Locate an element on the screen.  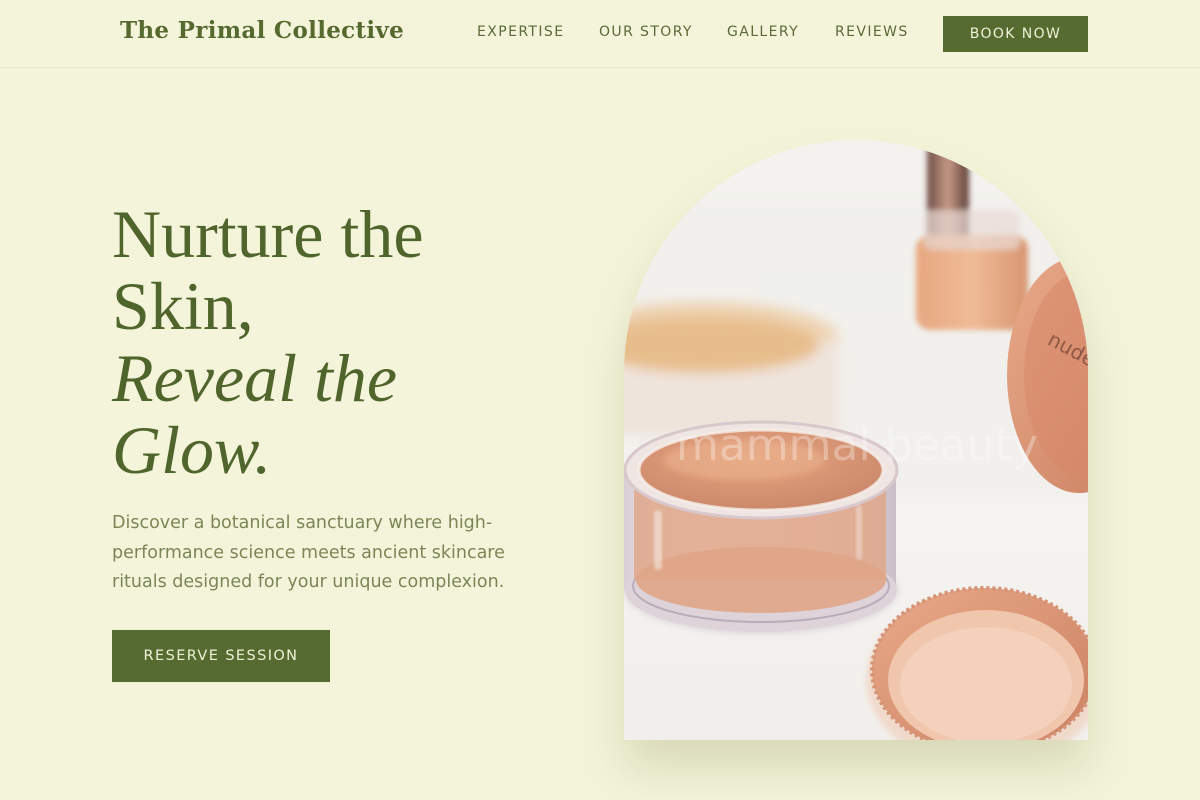
nav-link-our-story: OUR STORY is located at coordinates (646, 32).